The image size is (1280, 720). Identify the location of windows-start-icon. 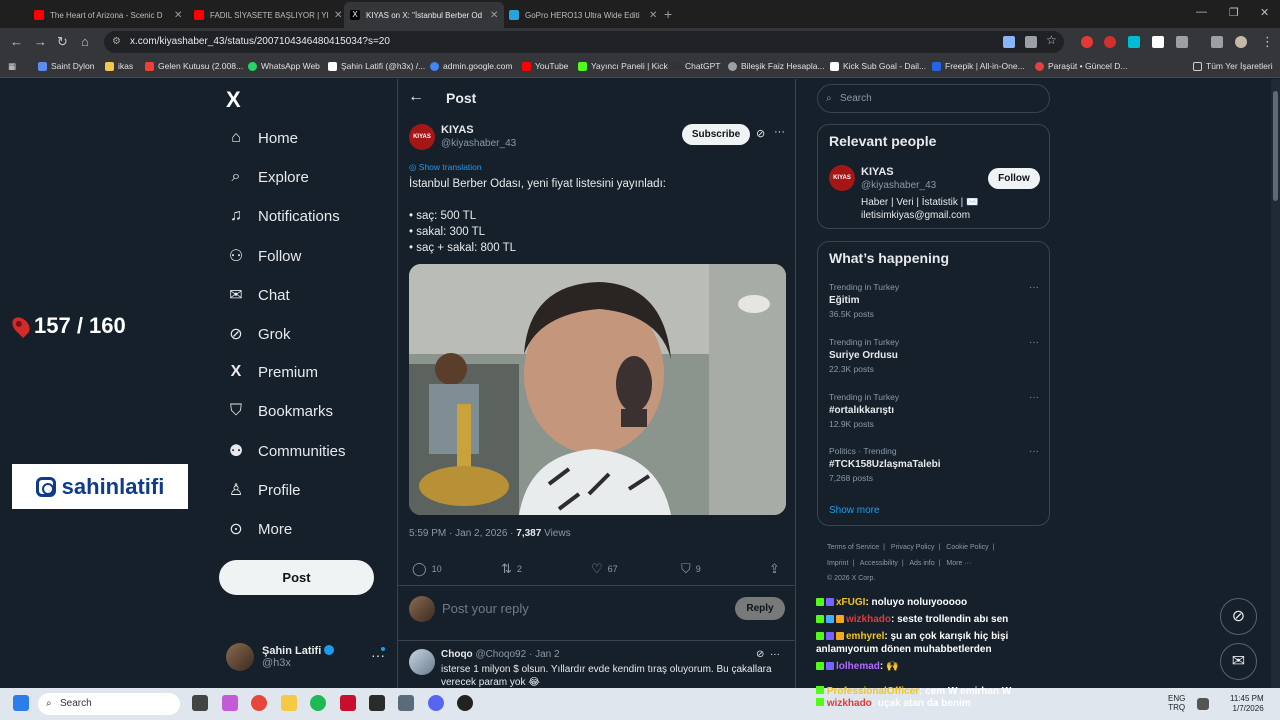
(21, 703).